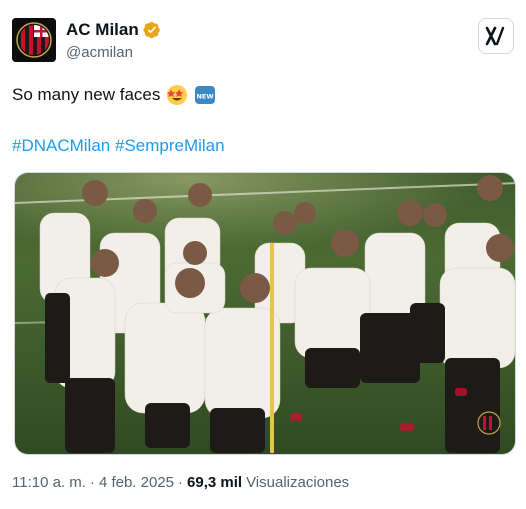  I want to click on views-label: Visualizaciones, so click(298, 482).